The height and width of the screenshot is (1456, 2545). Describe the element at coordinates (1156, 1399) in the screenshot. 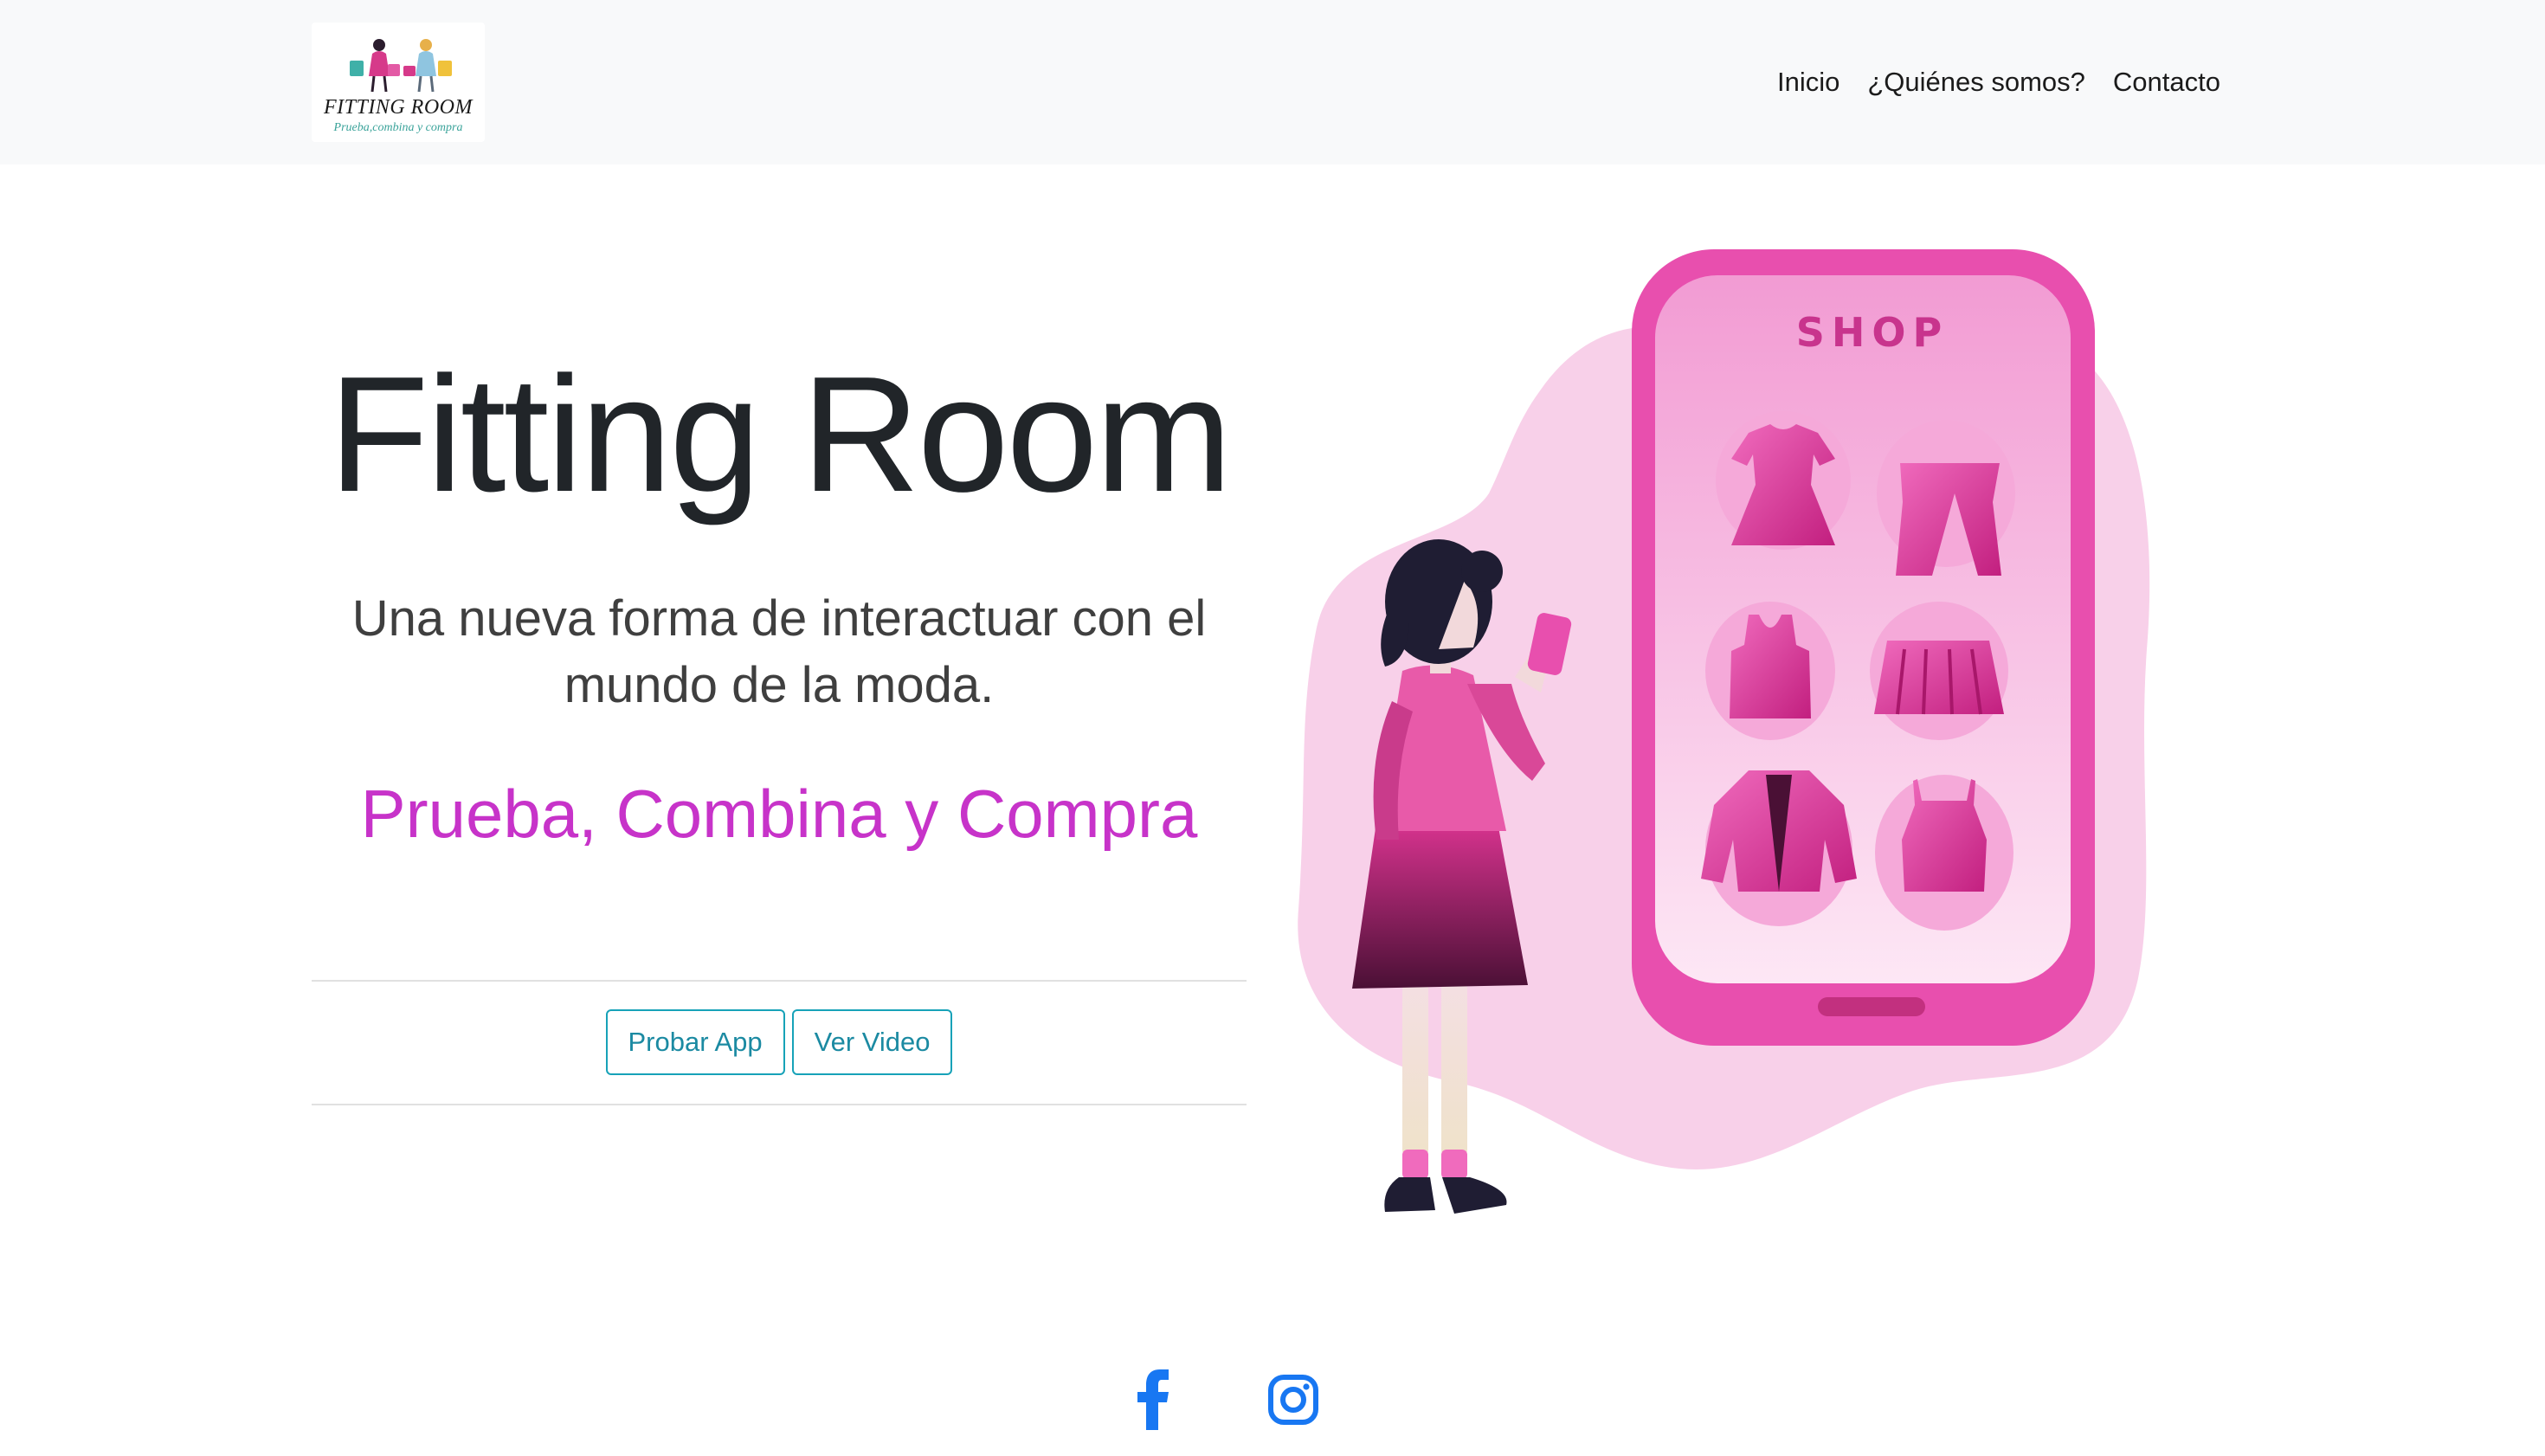

I see `facebook-icon` at that location.